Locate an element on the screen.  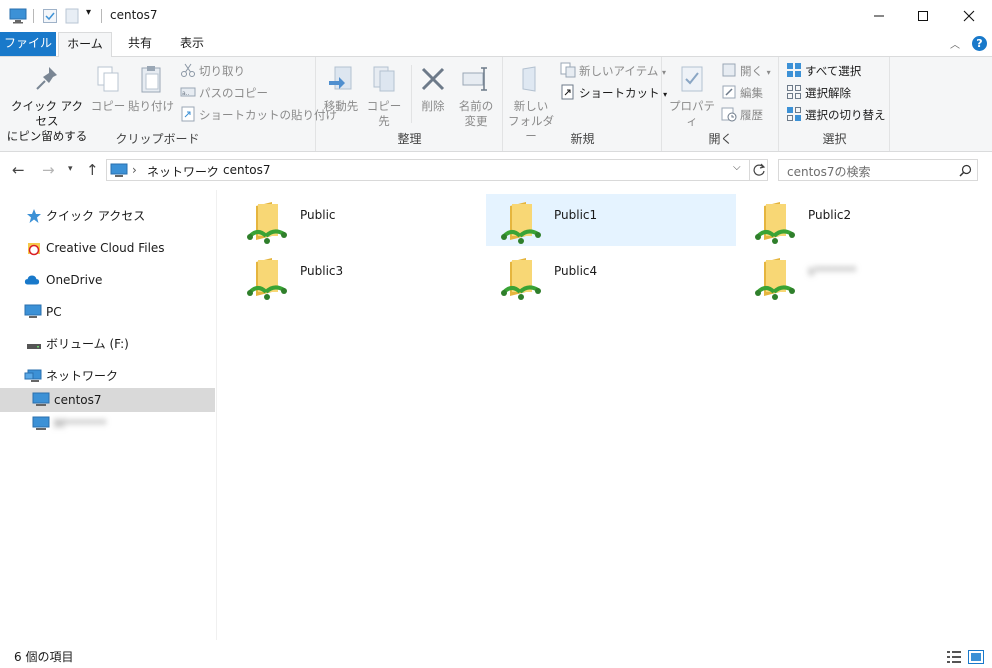
address-dropdown-icon: ⌵ is located at coordinates (737, 167).